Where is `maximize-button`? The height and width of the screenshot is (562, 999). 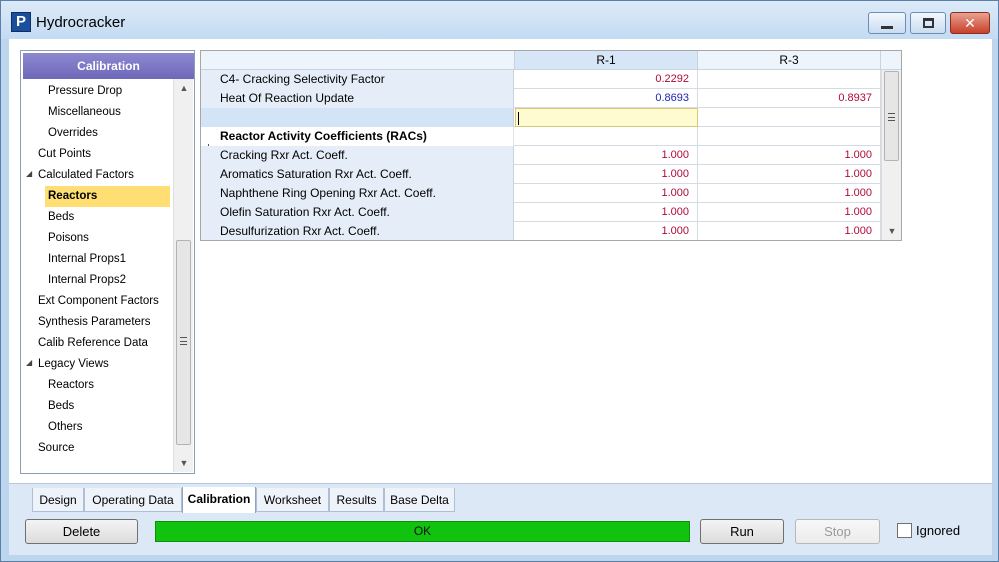 maximize-button is located at coordinates (928, 23).